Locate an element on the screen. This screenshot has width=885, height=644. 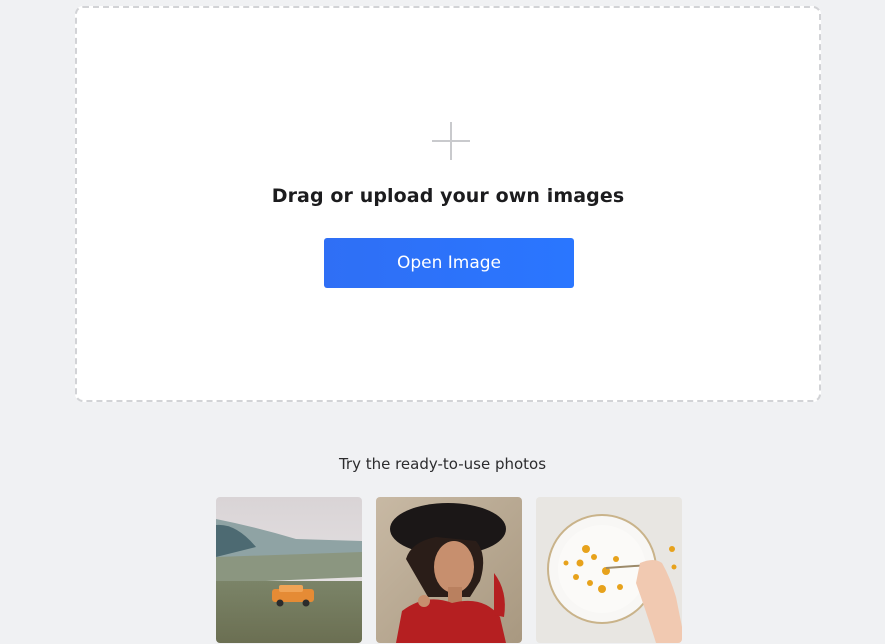
car-photo-image is located at coordinates (289, 570).